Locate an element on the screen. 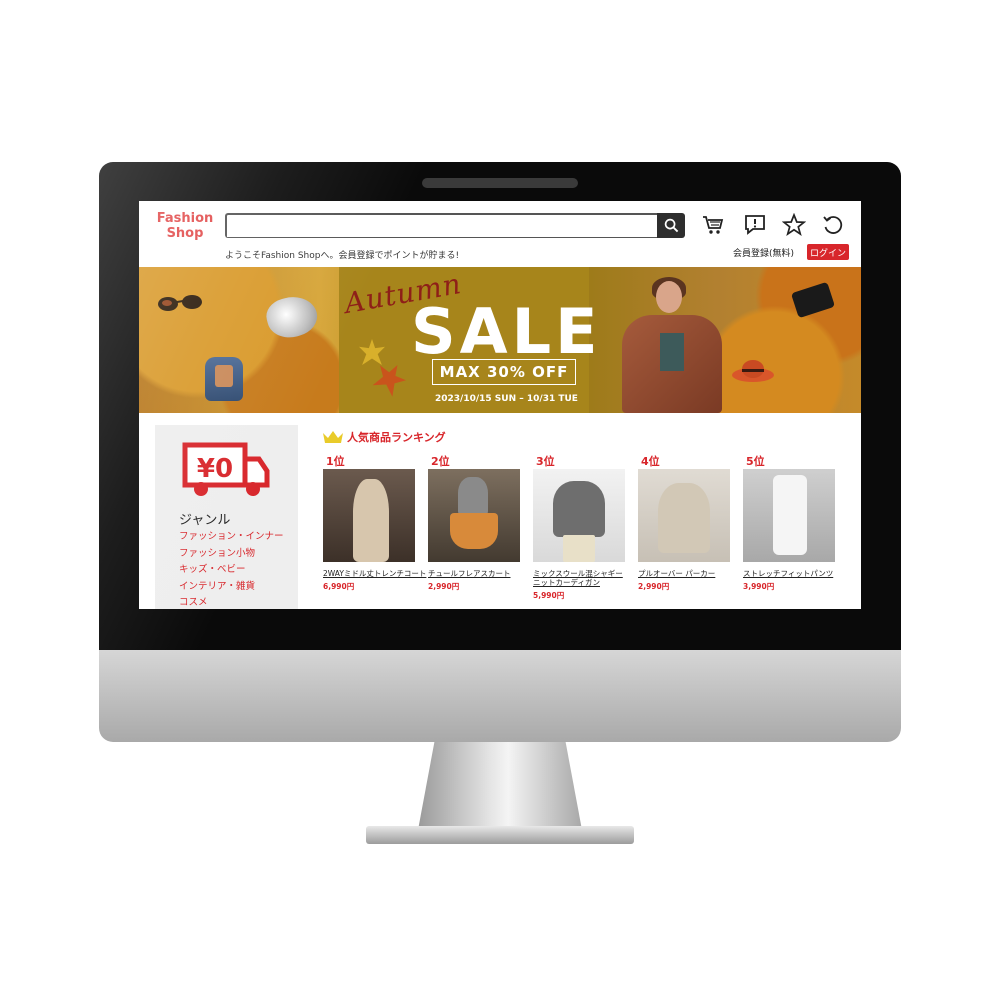 The height and width of the screenshot is (1000, 1000). product-card: 3位 ミックスウール混シャギーニットカーディガン 5,990円 is located at coordinates (579, 527).